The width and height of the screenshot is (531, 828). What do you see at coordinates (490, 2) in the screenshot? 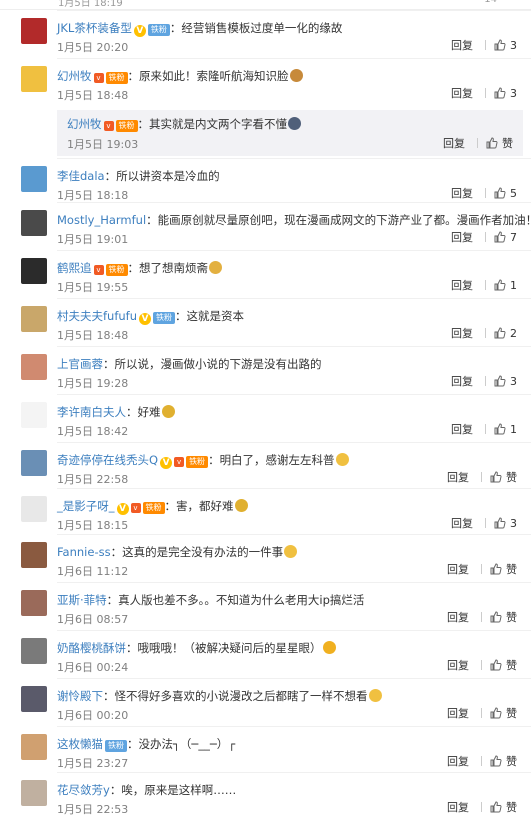
I see `like-count: 14` at bounding box center [490, 2].